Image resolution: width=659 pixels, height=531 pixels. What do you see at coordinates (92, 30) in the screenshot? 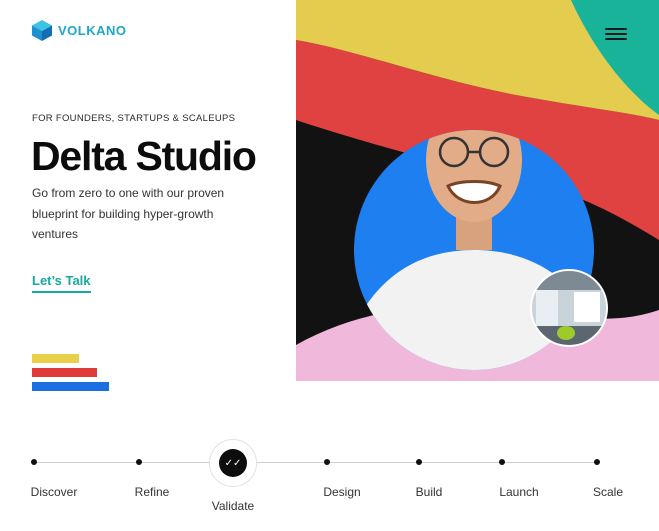
I see `brand-name: VOLKANO` at bounding box center [92, 30].